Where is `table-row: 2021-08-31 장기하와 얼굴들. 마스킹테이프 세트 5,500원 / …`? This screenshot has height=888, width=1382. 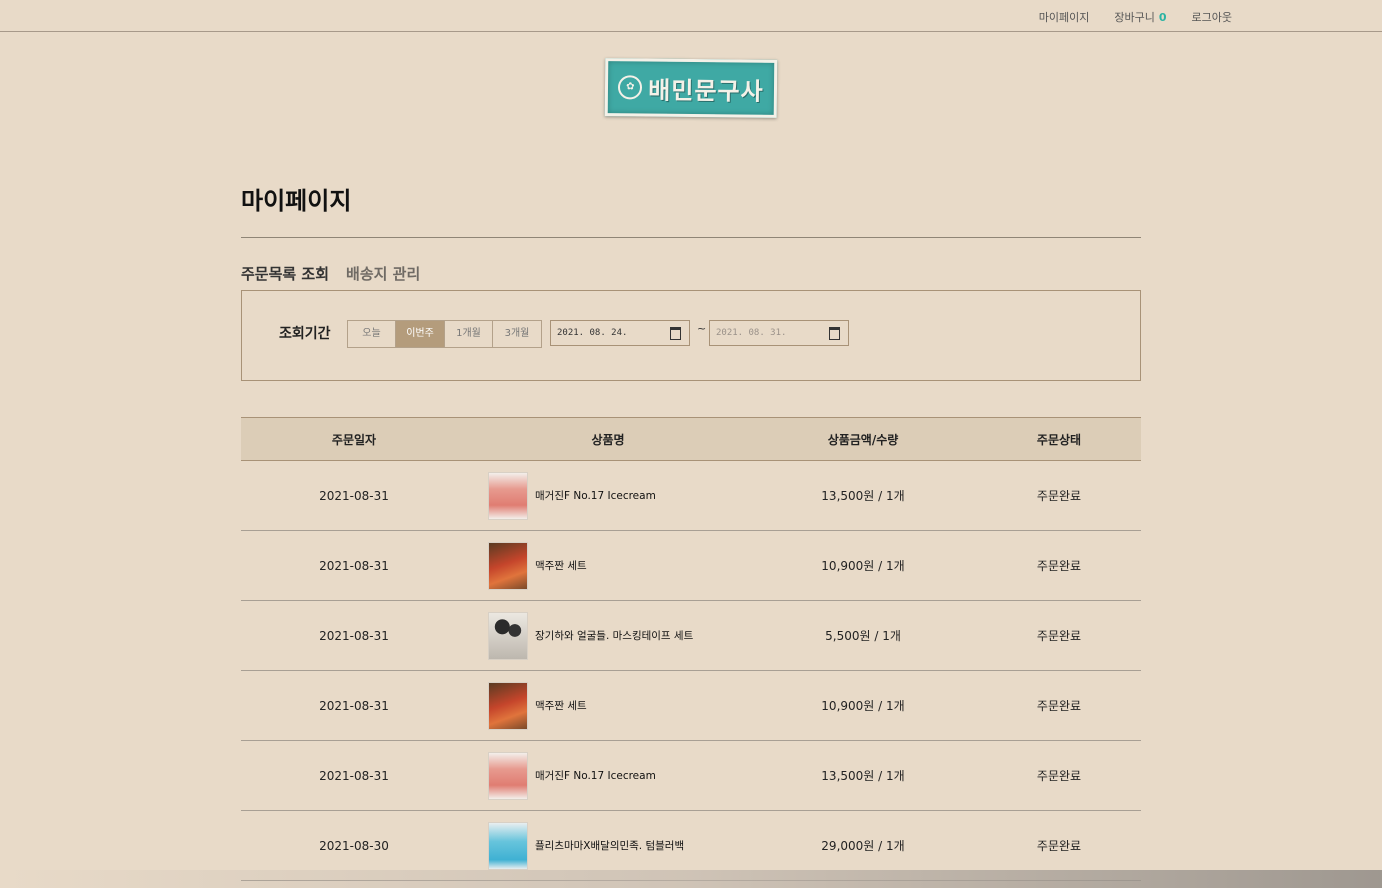
table-row: 2021-08-31 장기하와 얼굴들. 마스킹테이프 세트 5,500원 / … is located at coordinates (691, 636).